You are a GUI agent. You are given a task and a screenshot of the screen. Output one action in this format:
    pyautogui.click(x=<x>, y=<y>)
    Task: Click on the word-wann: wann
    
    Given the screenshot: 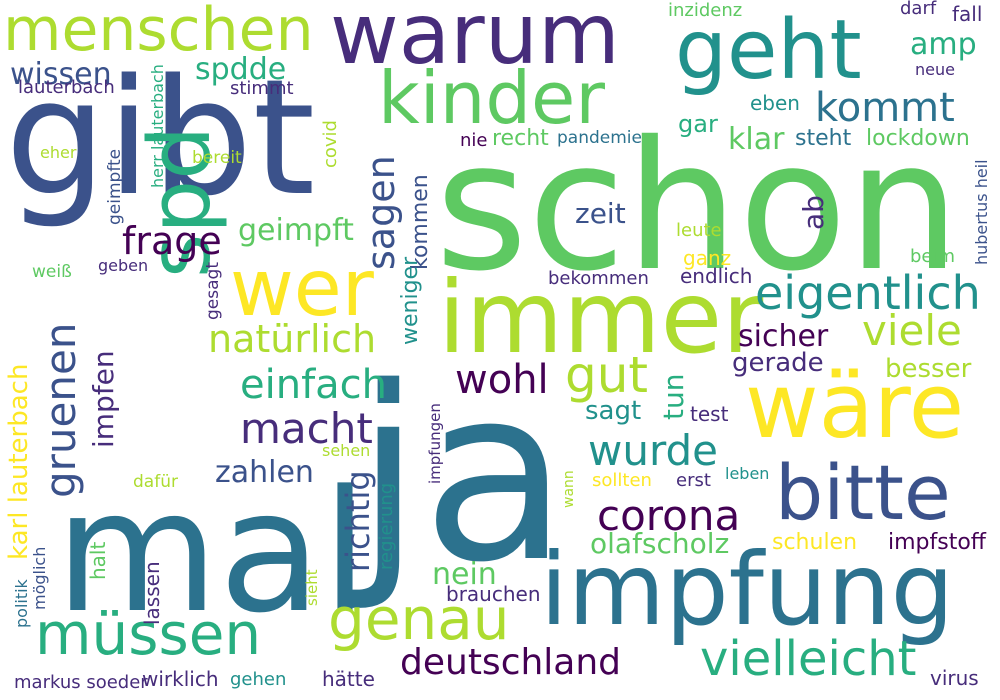 What is the action you would take?
    pyautogui.click(x=569, y=489)
    